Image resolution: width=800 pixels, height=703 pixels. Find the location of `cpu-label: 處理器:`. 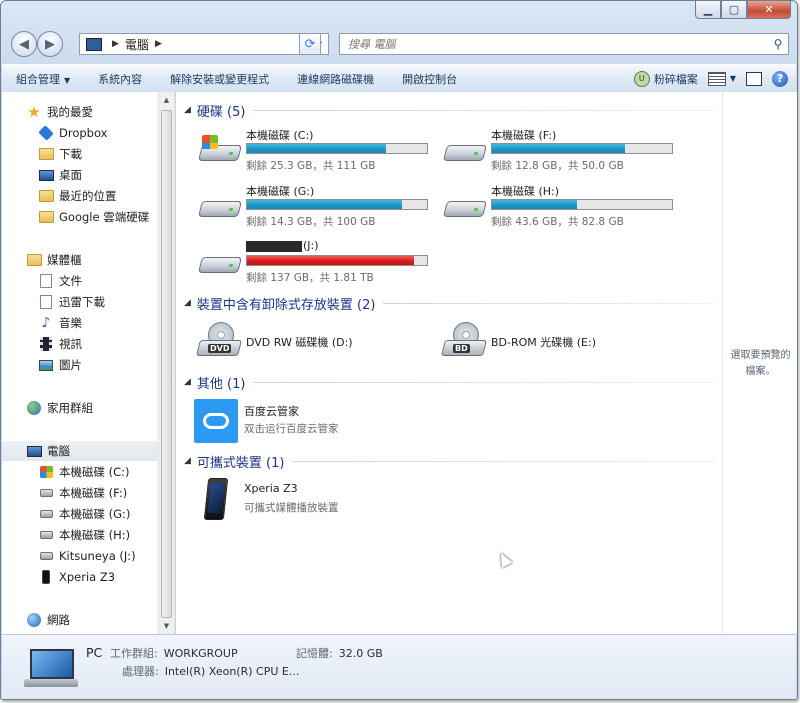

cpu-label: 處理器: is located at coordinates (140, 671).